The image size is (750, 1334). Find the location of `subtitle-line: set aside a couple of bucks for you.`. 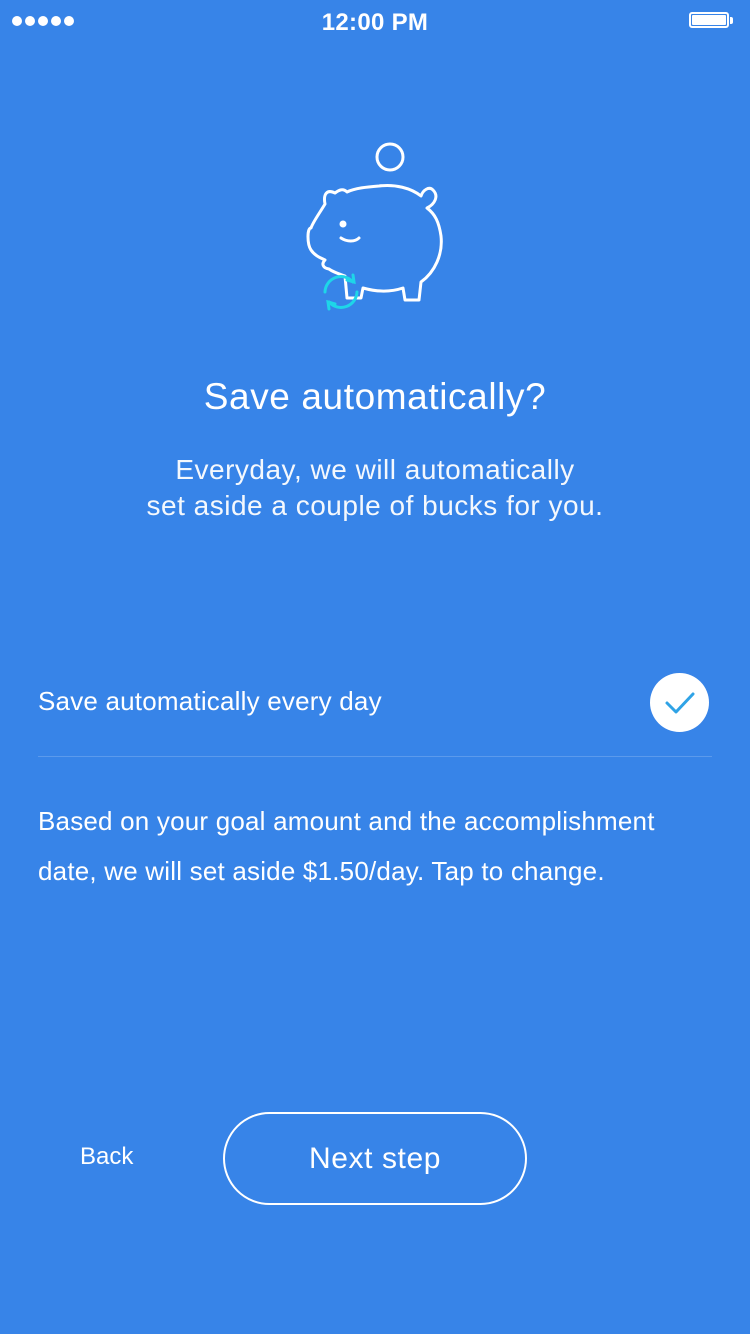

subtitle-line: set aside a couple of bucks for you. is located at coordinates (375, 505).